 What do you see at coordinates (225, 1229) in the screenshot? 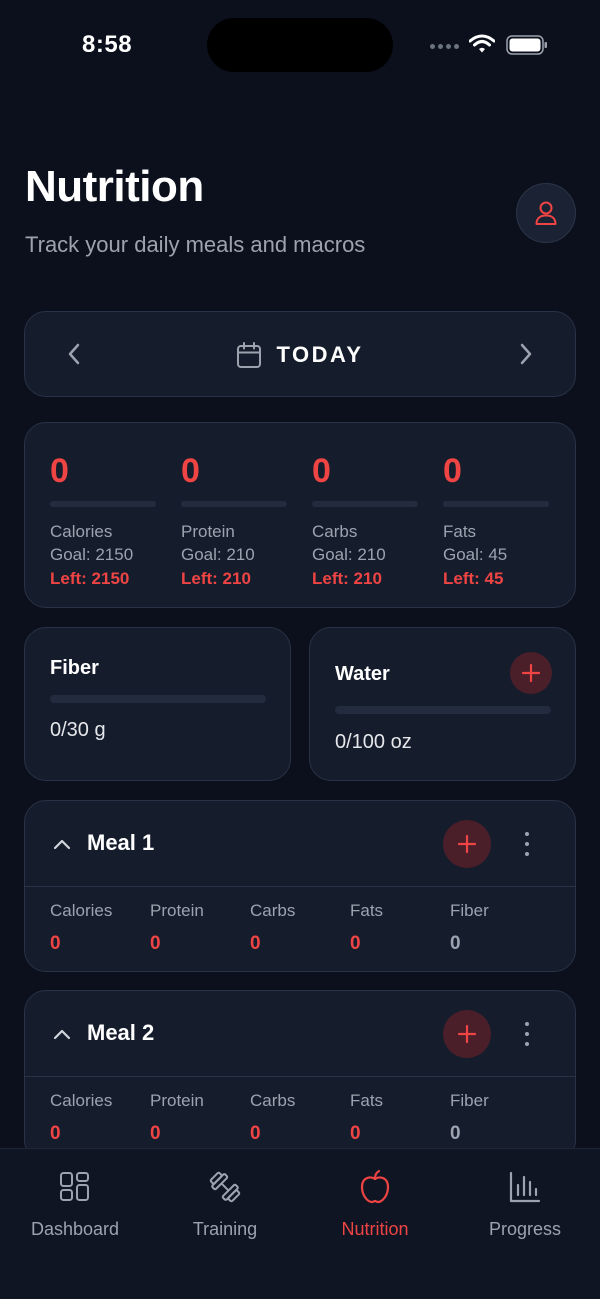
I see `tab-label: Training` at bounding box center [225, 1229].